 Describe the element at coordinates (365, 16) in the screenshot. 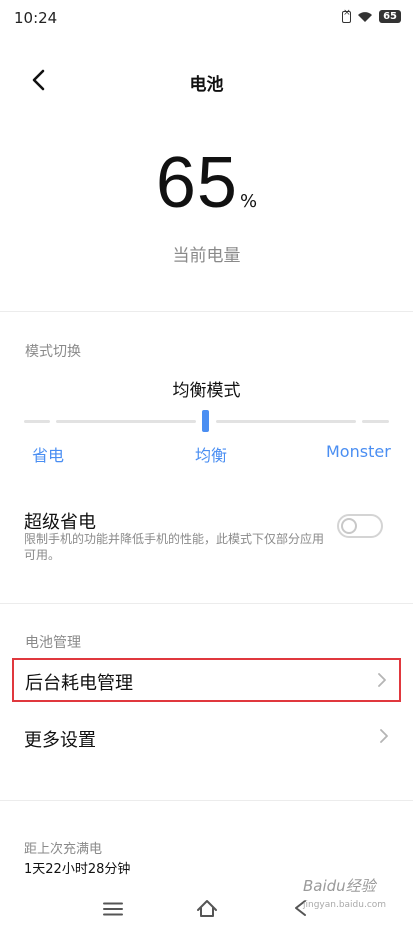

I see `wifi-icon` at that location.